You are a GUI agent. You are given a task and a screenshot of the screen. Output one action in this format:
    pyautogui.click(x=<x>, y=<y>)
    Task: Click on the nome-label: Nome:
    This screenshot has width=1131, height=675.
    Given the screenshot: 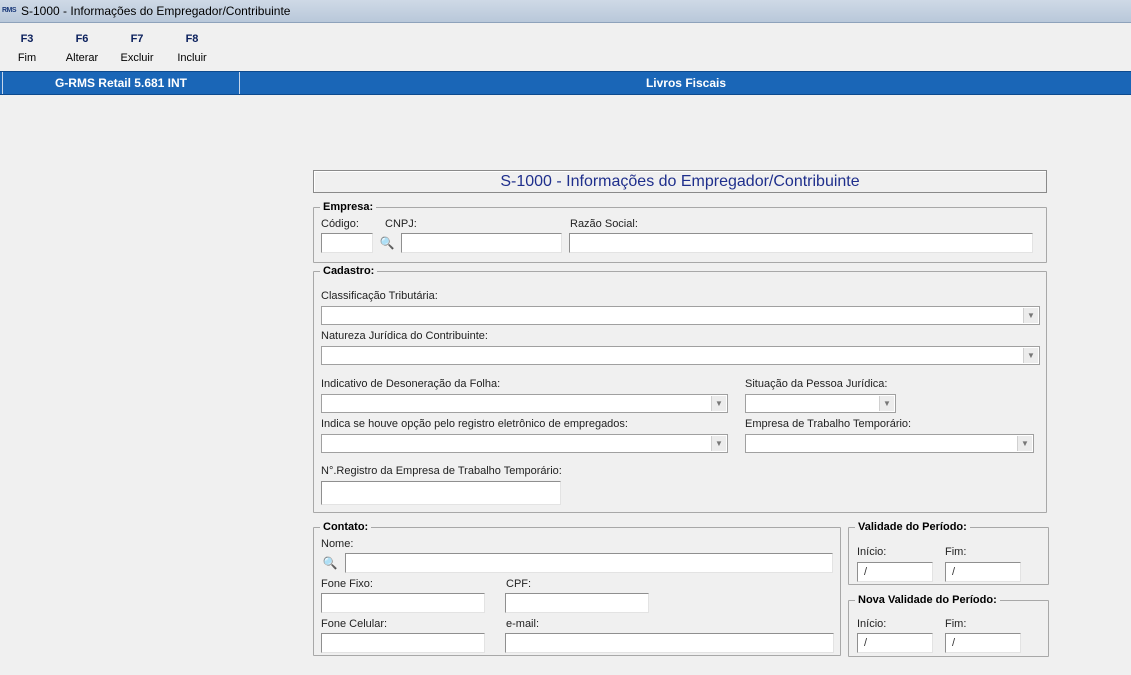 What is the action you would take?
    pyautogui.click(x=337, y=544)
    